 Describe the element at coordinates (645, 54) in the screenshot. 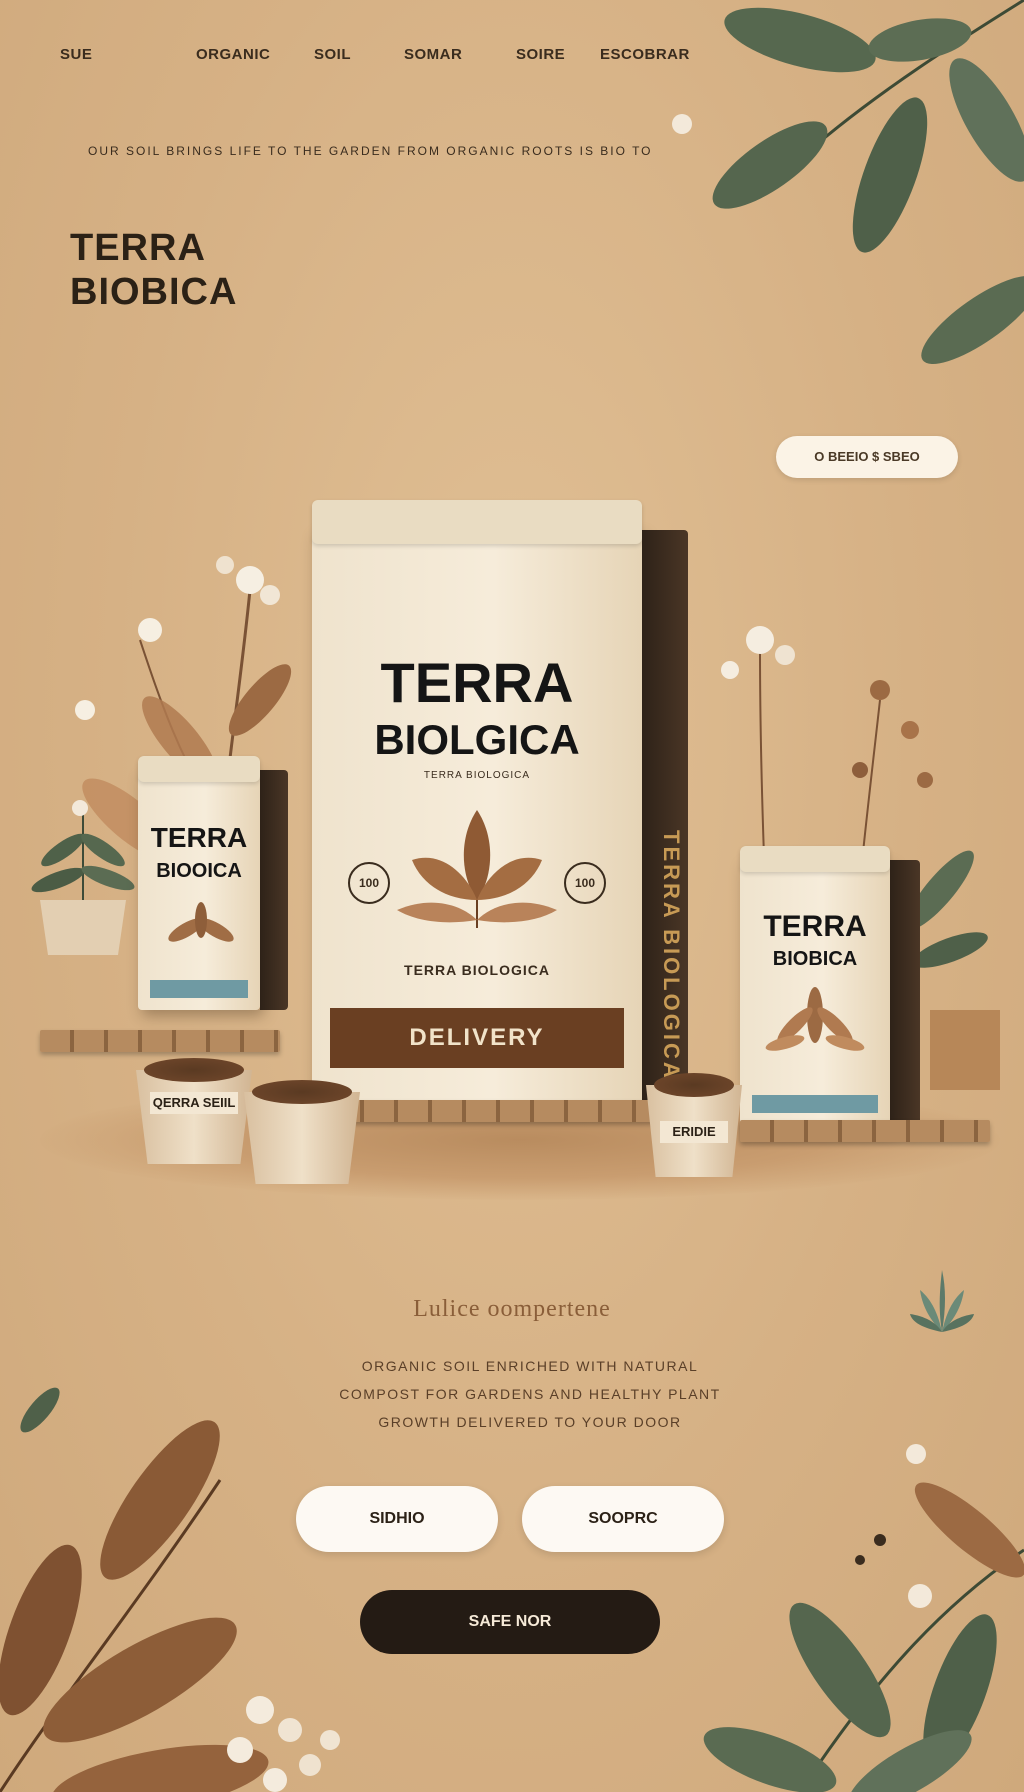

I see `nav-item-escobrar: ESCOBRAR` at that location.